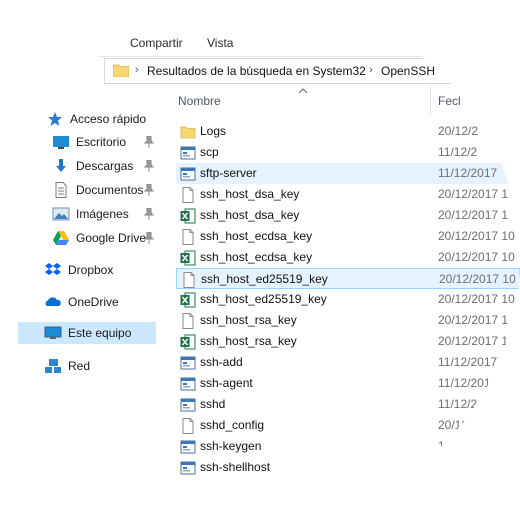  What do you see at coordinates (235, 467) in the screenshot?
I see `file-name: ssh-shellhost` at bounding box center [235, 467].